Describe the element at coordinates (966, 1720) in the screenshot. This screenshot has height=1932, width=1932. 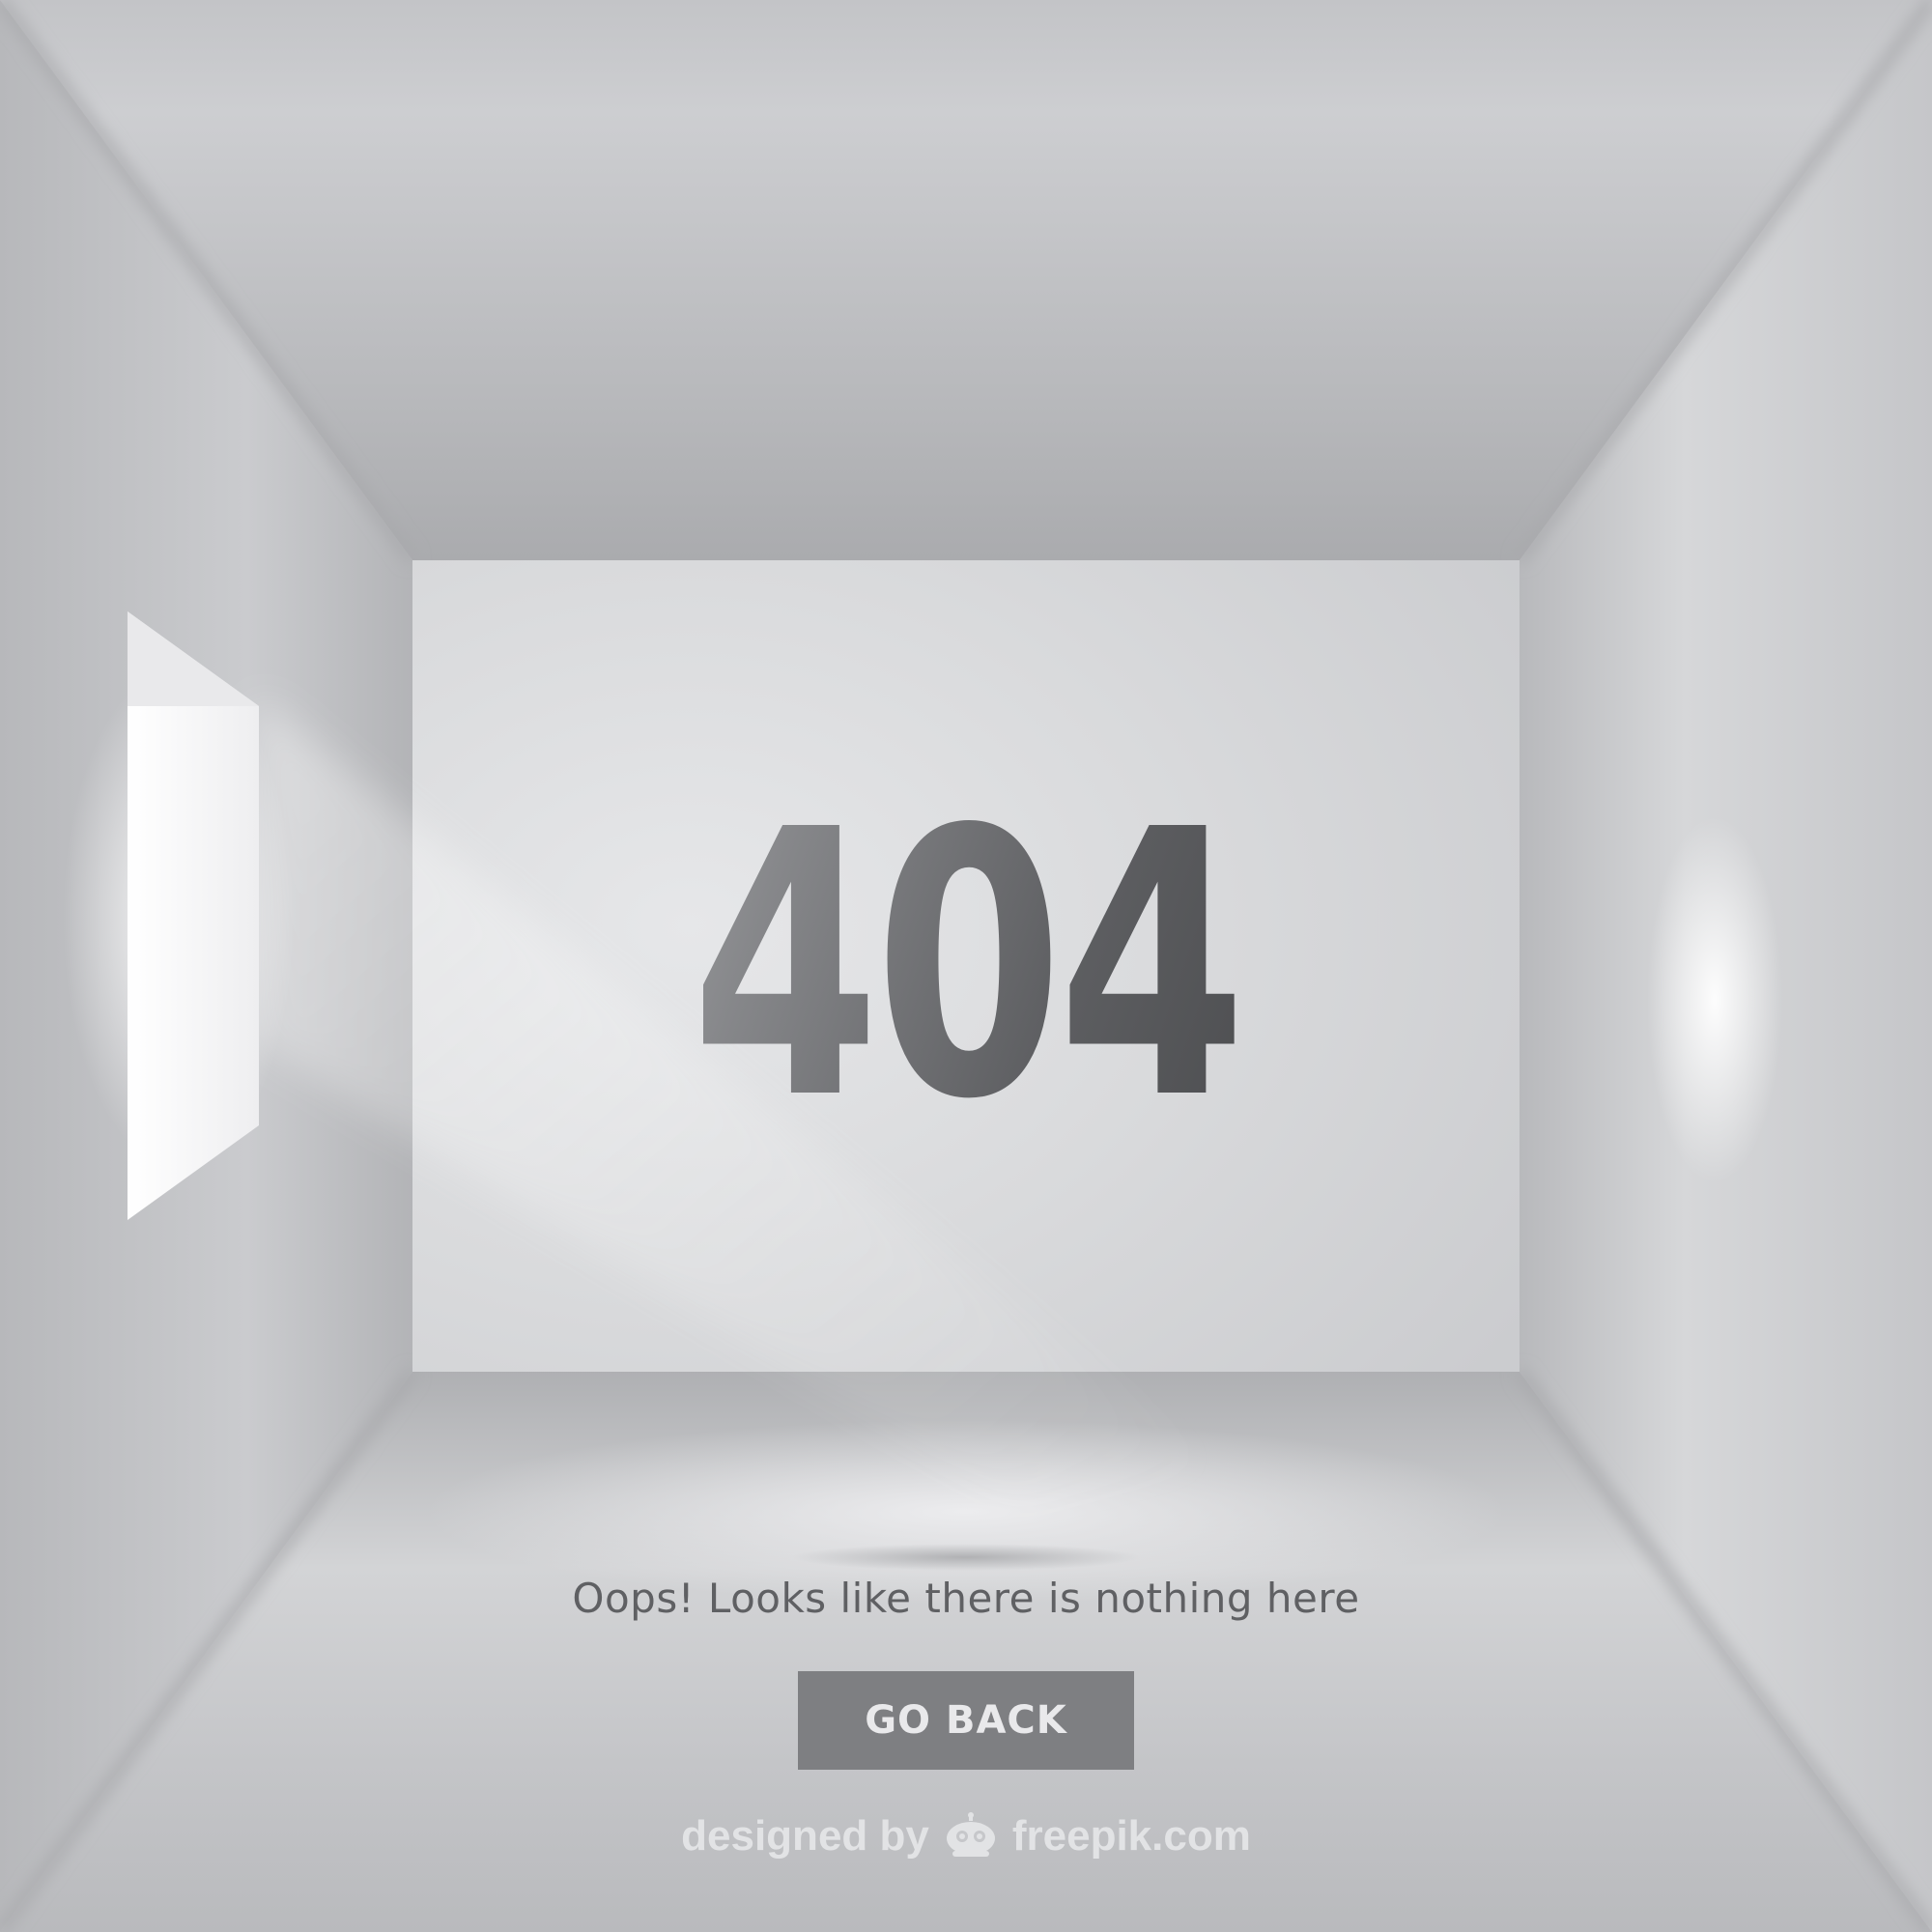
I see `go-back-button: GO BACK` at that location.